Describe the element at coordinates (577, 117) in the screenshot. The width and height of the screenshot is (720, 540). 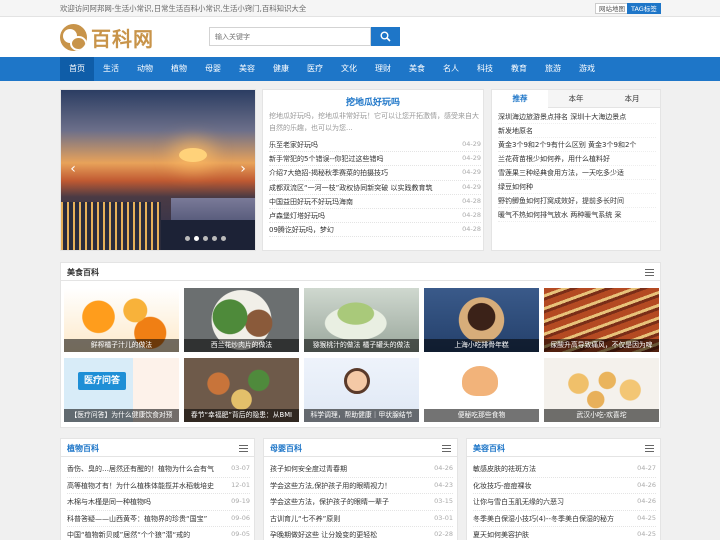
I see `list-item: 深圳海边旅游景点排名 深圳十大海边景点` at that location.